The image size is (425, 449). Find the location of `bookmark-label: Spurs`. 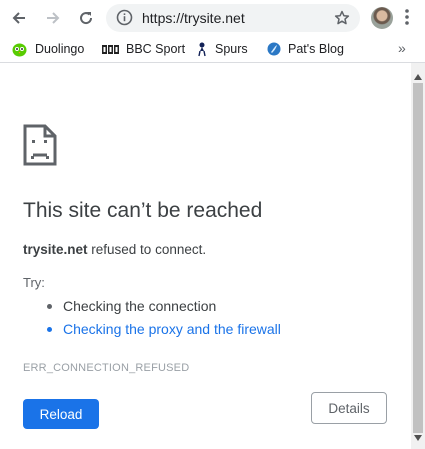

bookmark-label: Spurs is located at coordinates (231, 49).